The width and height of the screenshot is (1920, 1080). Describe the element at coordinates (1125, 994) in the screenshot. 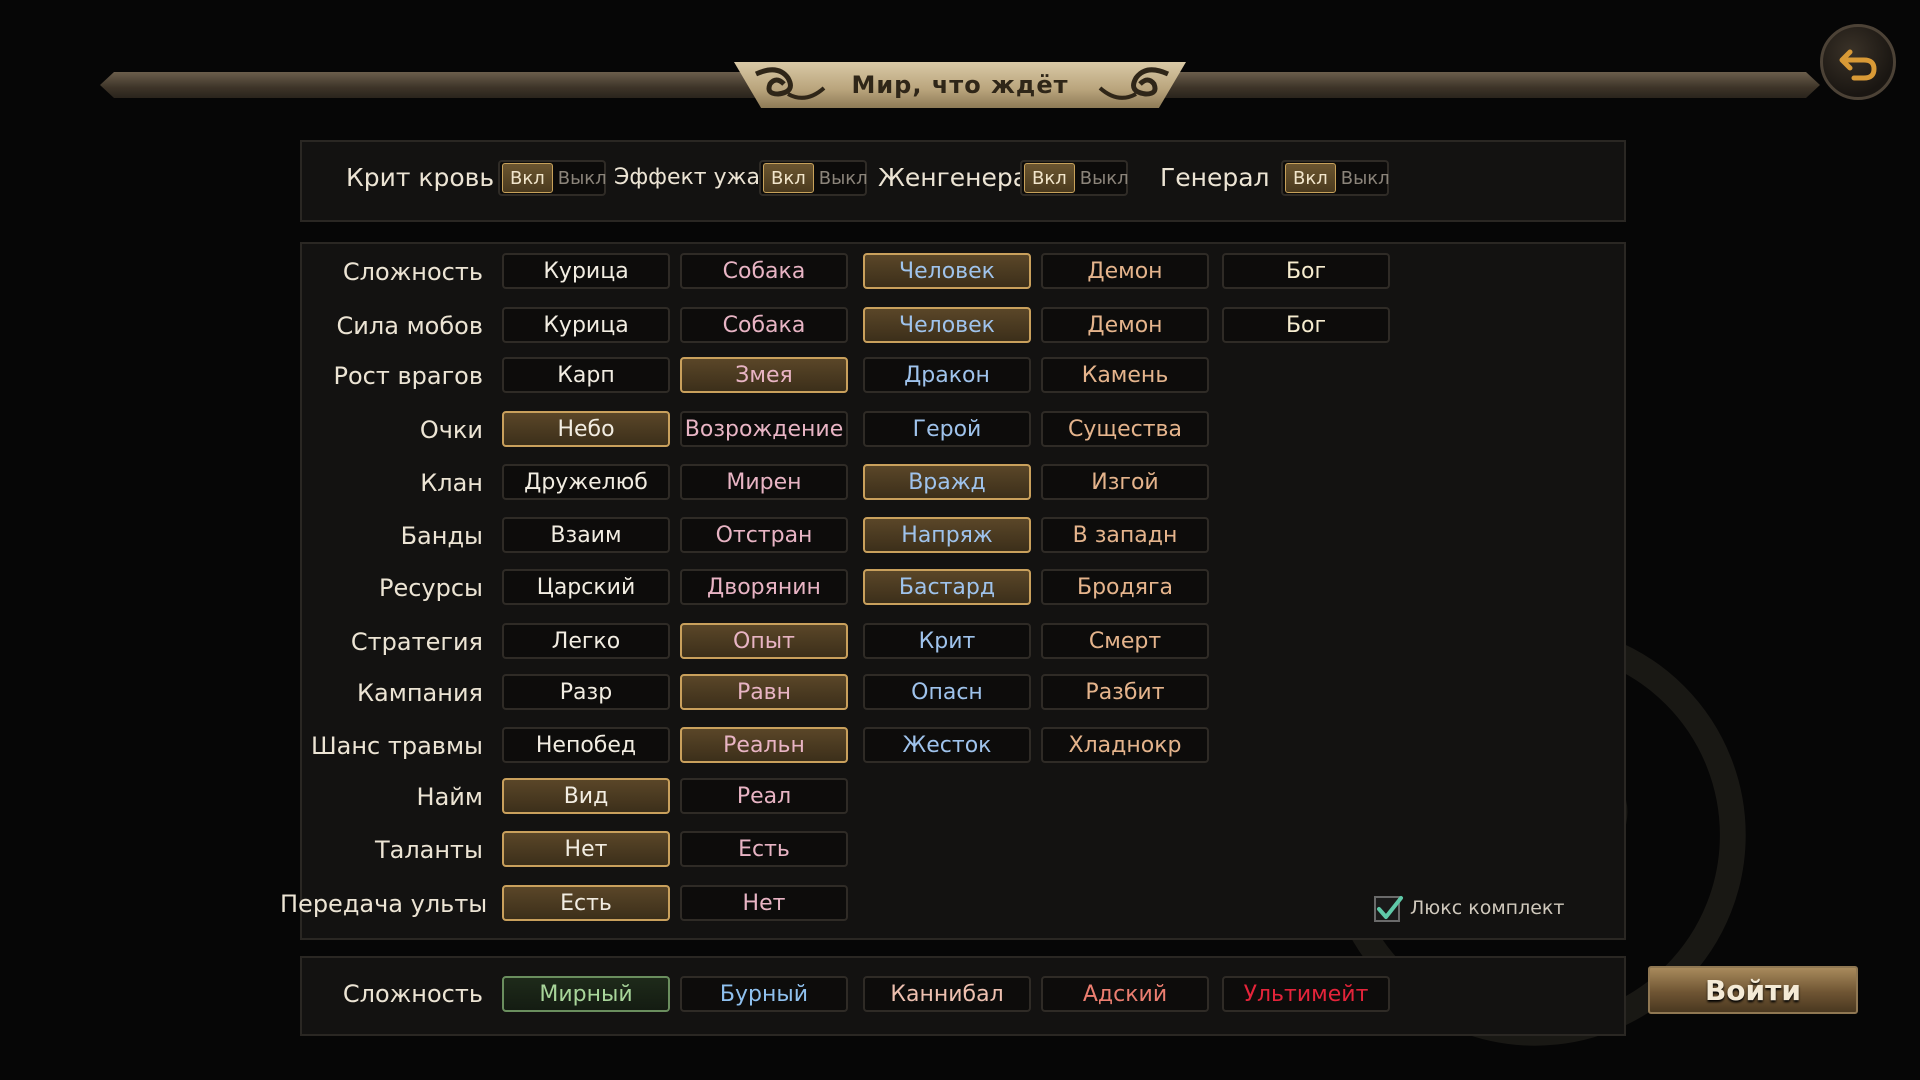

I see `difficulty-option-button: Адский` at that location.